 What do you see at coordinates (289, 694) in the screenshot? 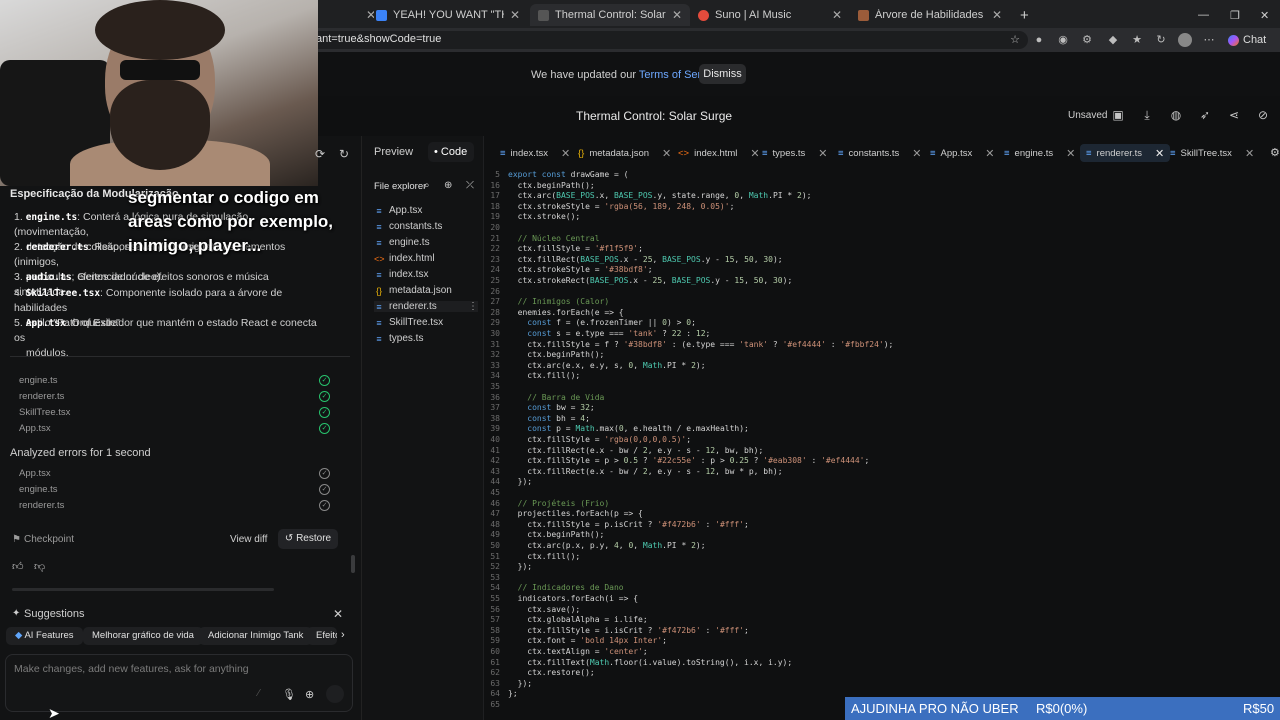
I see `microphone-icon: 🎙︎` at bounding box center [289, 694].